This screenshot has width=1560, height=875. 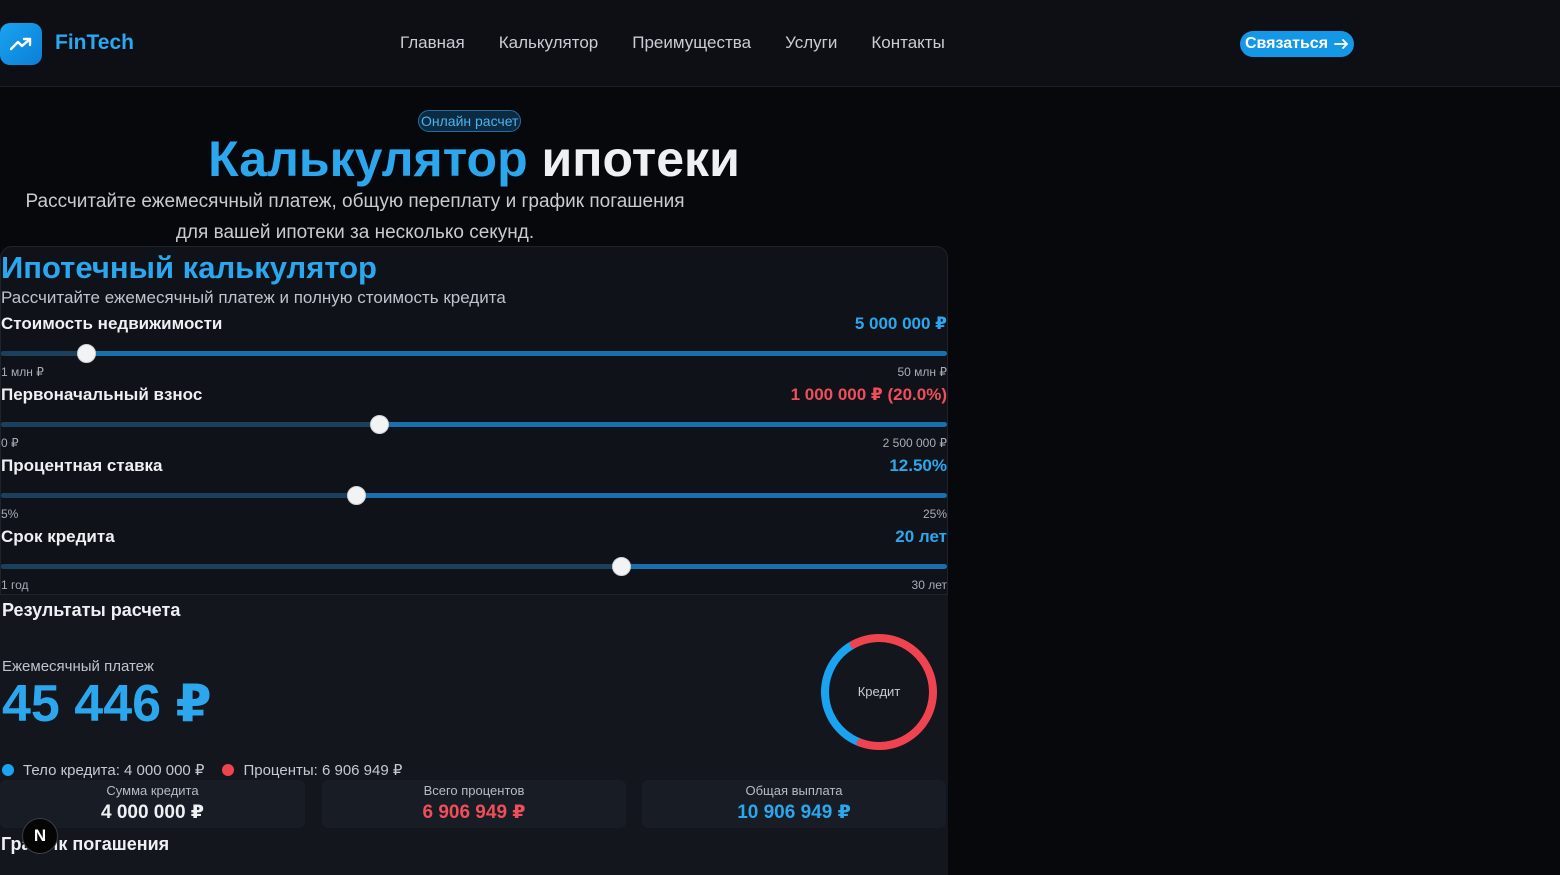 What do you see at coordinates (934, 514) in the screenshot?
I see `interest-rate-max: 25%` at bounding box center [934, 514].